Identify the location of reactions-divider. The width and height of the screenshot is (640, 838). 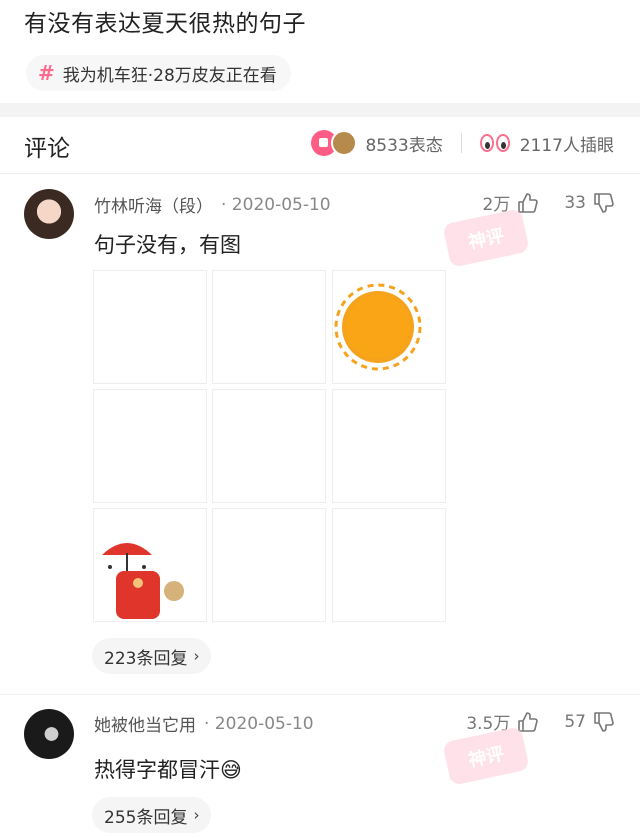
(461, 143).